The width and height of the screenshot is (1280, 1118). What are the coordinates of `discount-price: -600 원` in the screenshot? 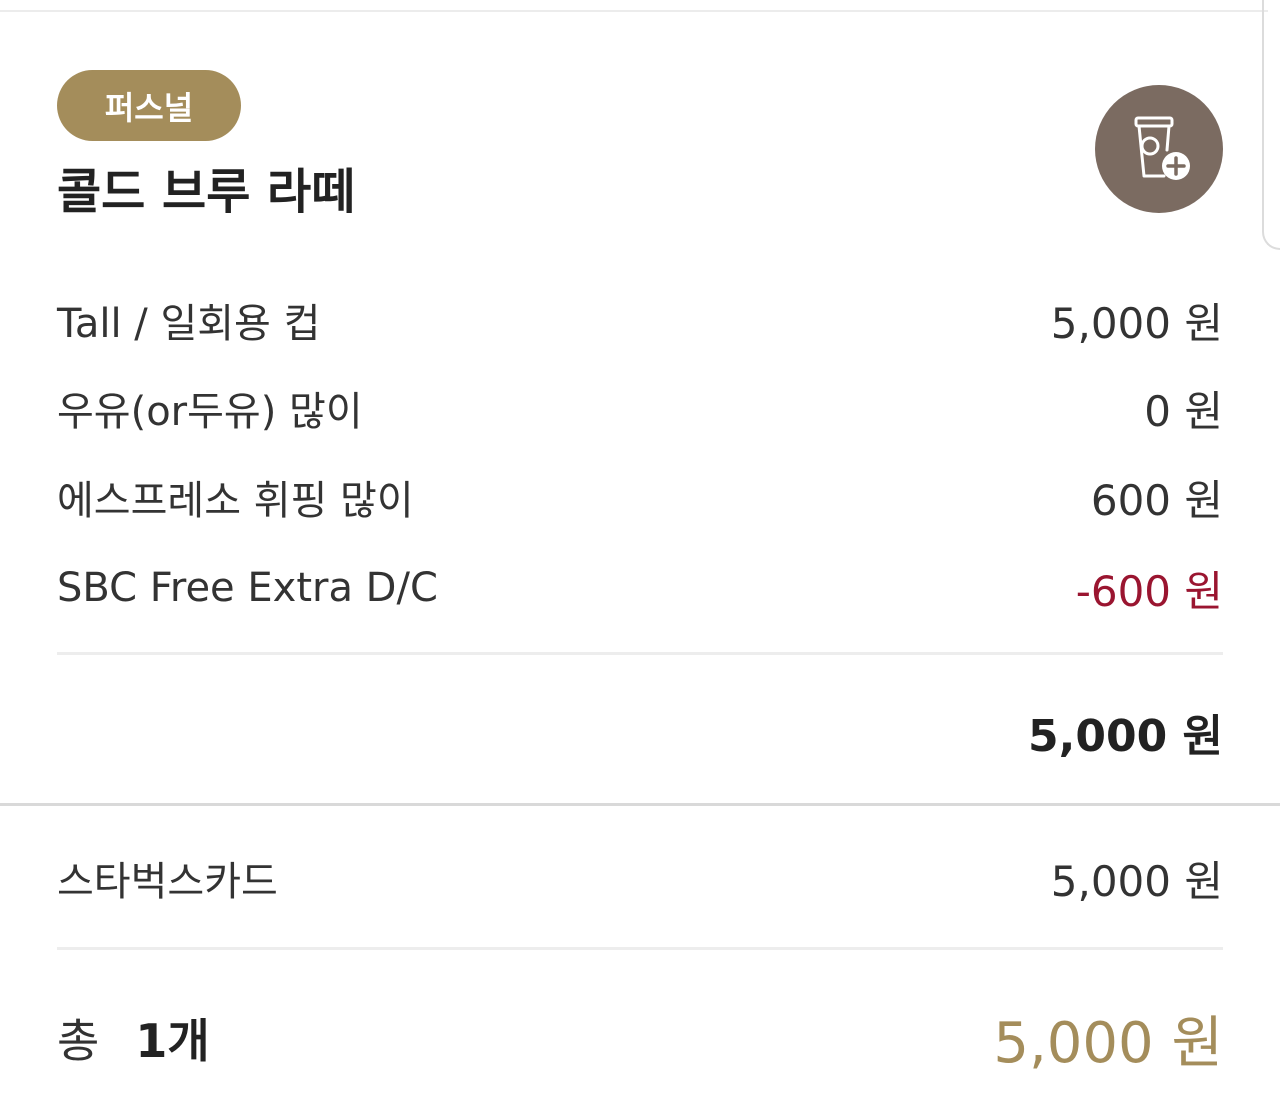 It's located at (1149, 591).